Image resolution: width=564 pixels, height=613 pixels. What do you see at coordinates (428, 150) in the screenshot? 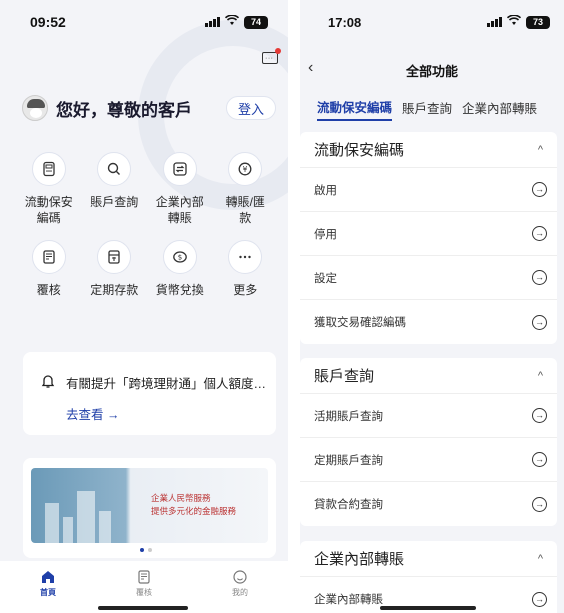
I see `section-header: 流動保安編碼 ^` at bounding box center [428, 150].